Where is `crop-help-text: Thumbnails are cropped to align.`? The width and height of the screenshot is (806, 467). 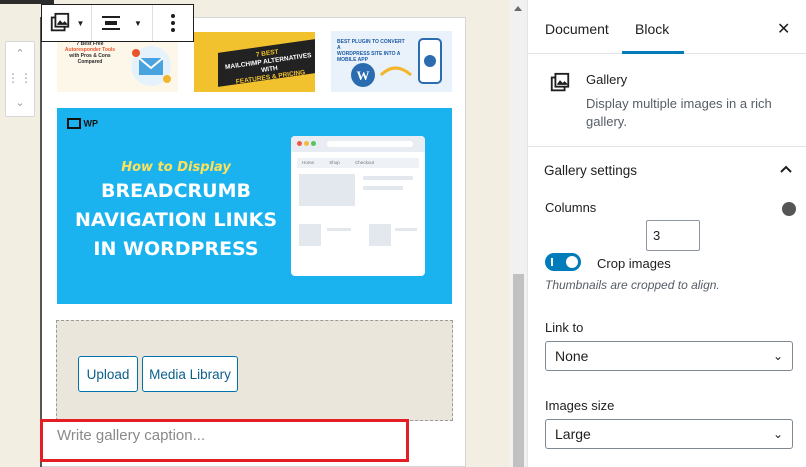 crop-help-text: Thumbnails are cropped to align. is located at coordinates (632, 285).